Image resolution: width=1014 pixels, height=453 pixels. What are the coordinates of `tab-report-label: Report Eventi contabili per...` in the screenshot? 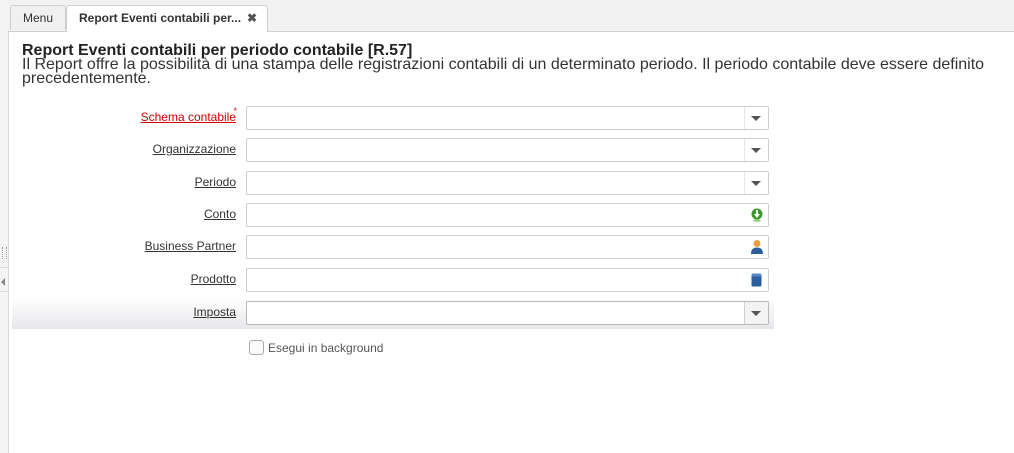 It's located at (160, 18).